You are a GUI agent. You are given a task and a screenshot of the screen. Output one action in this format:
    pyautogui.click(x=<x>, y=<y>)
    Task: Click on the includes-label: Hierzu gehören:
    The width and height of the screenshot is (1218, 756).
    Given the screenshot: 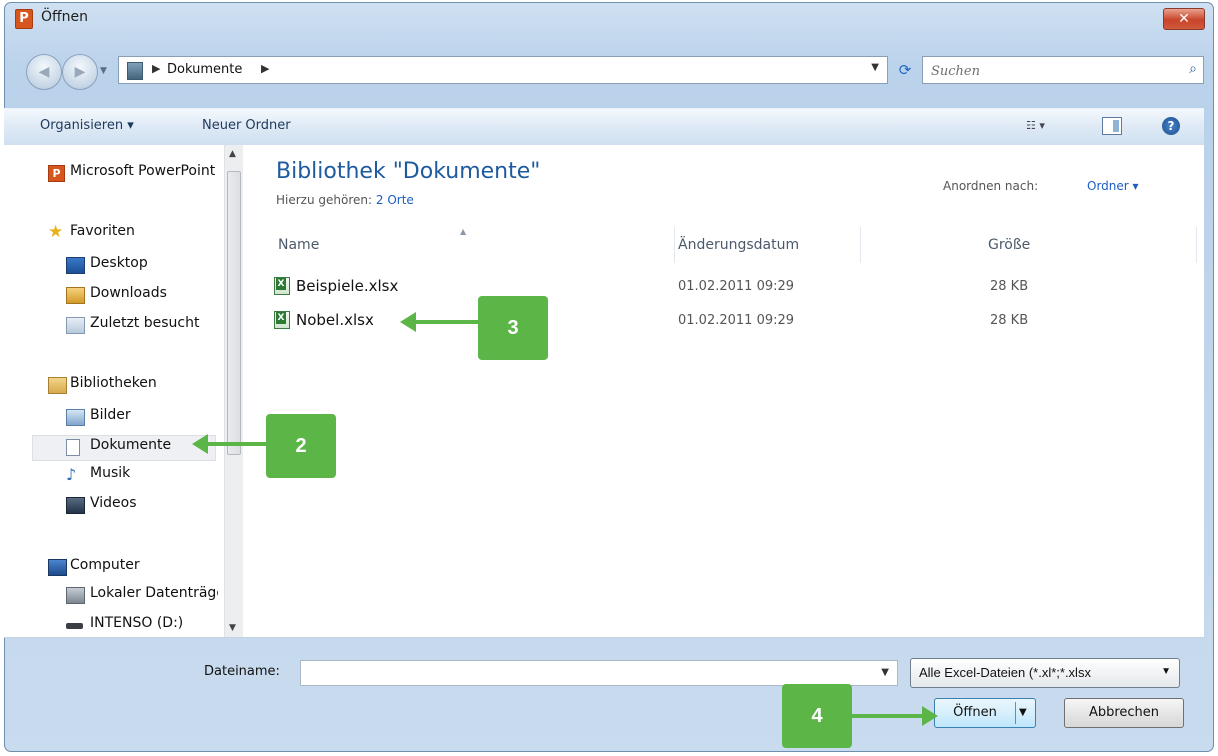 What is the action you would take?
    pyautogui.click(x=324, y=200)
    